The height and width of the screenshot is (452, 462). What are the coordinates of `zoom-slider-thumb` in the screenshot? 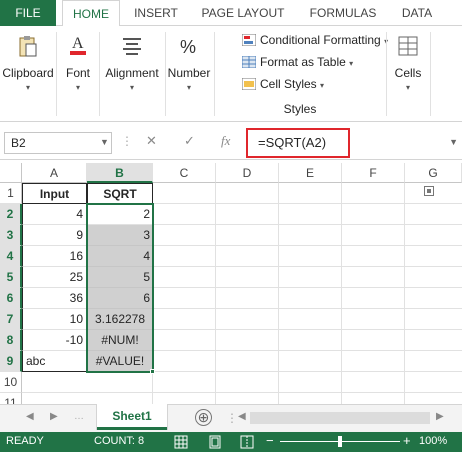 It's located at (340, 441).